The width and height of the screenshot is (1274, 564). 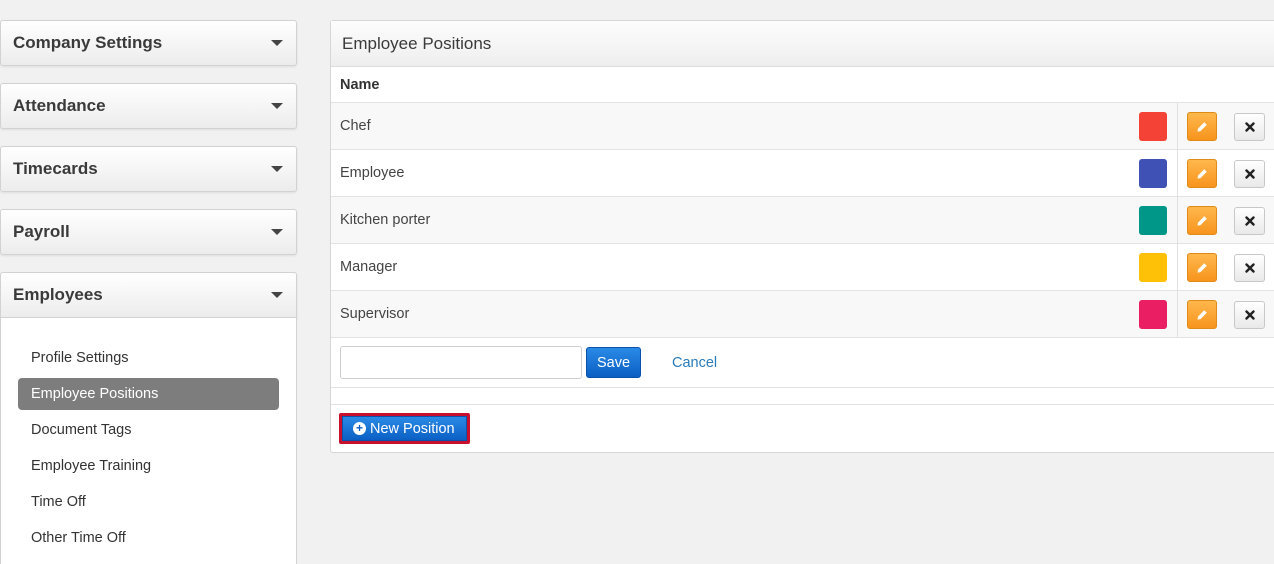 I want to click on accordion-attendance: Attendance, so click(x=148, y=106).